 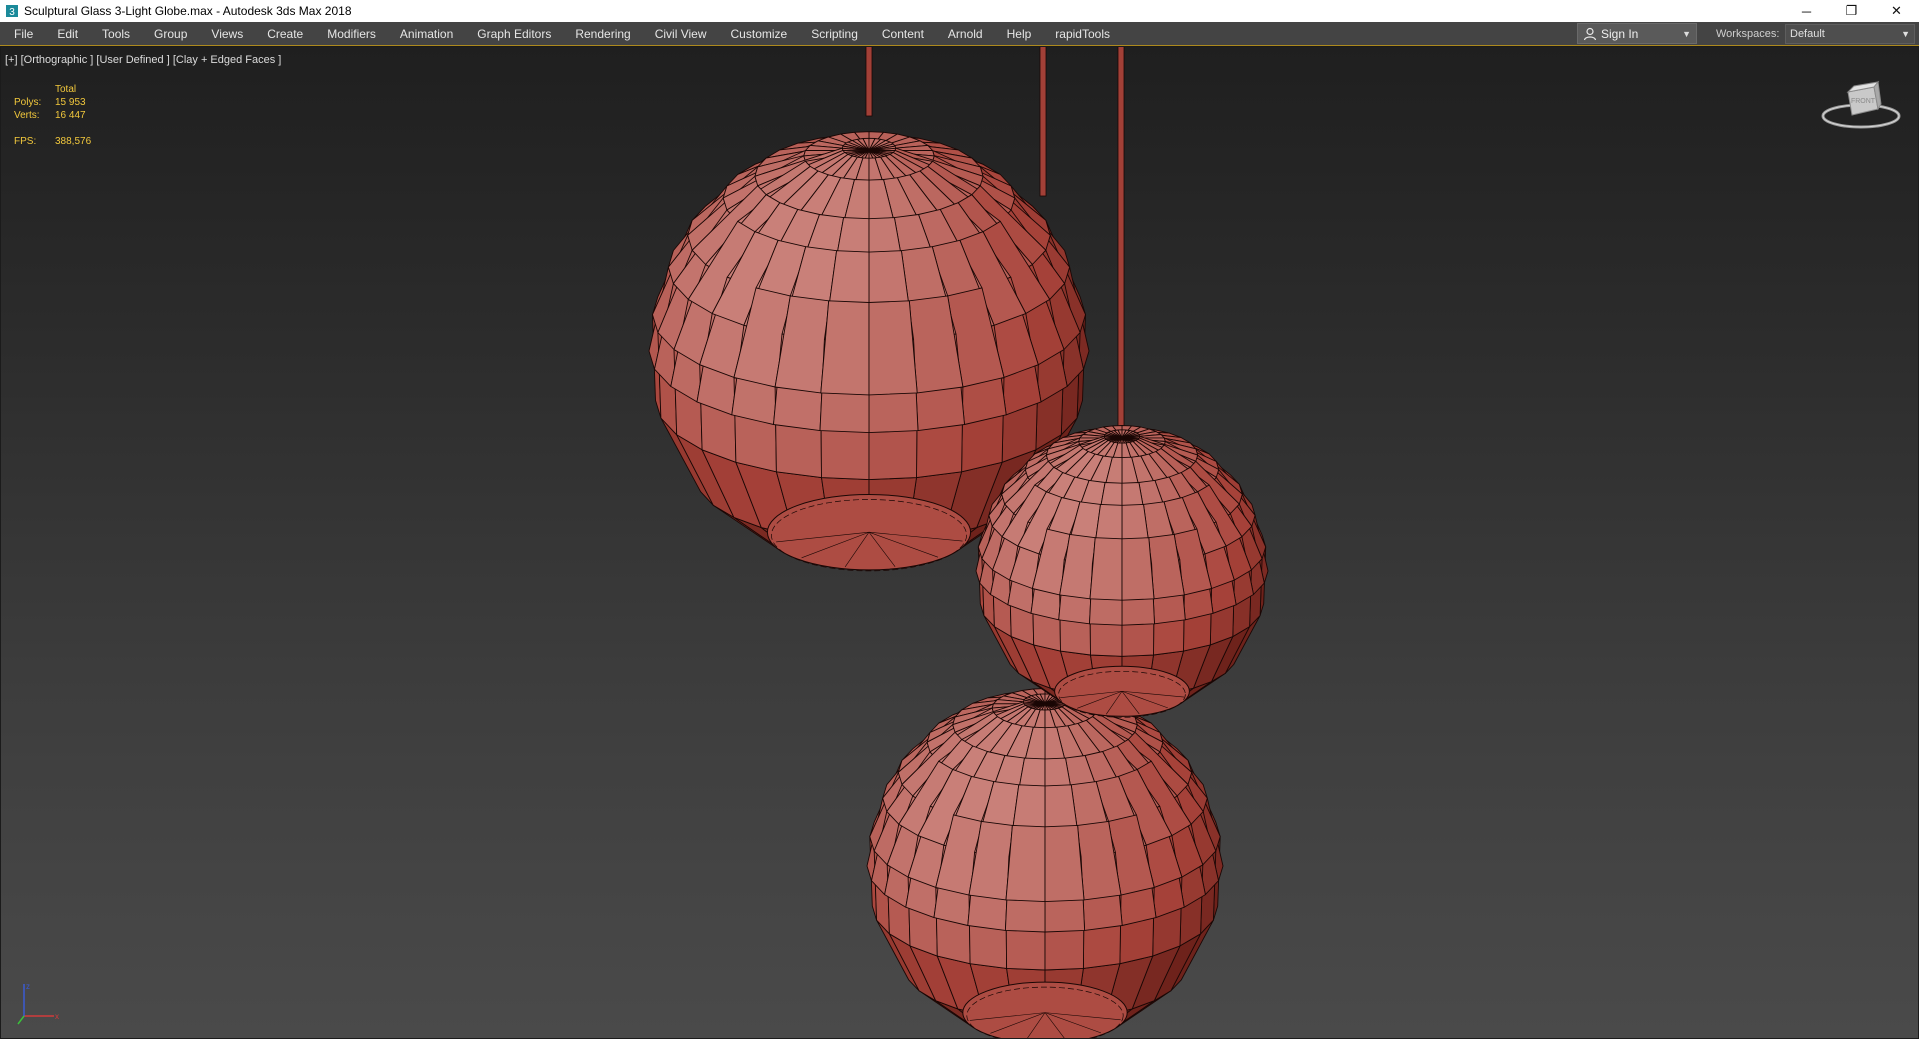 I want to click on close-button: ✕, so click(x=1896, y=11).